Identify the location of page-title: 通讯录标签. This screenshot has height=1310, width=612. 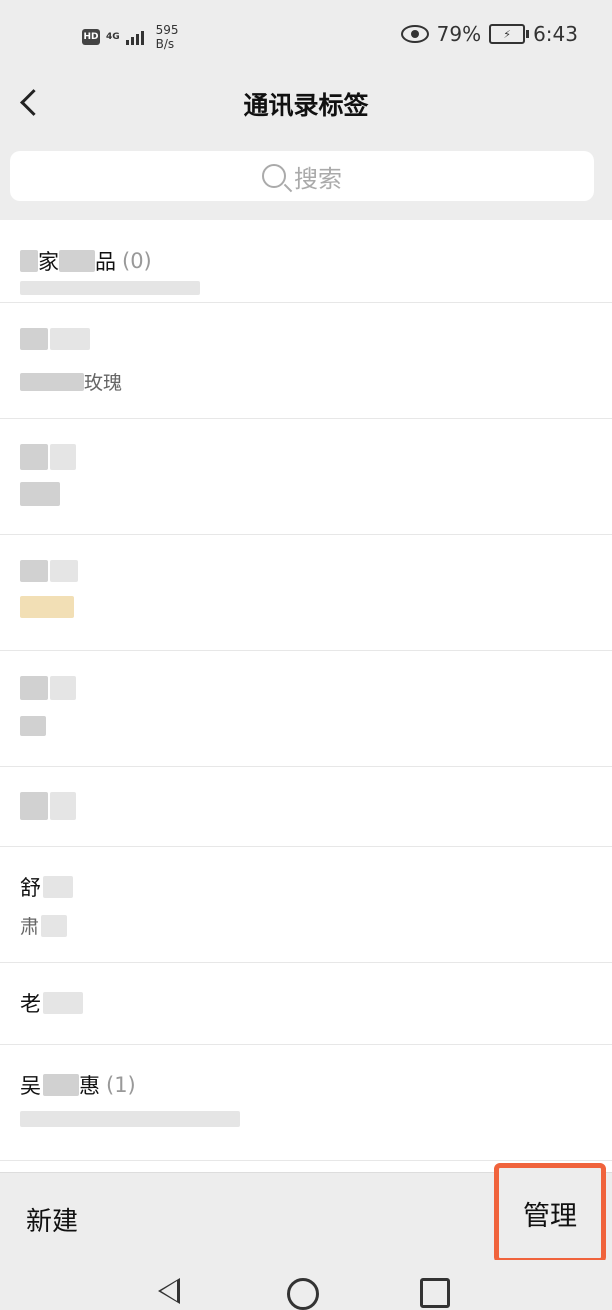
(306, 105).